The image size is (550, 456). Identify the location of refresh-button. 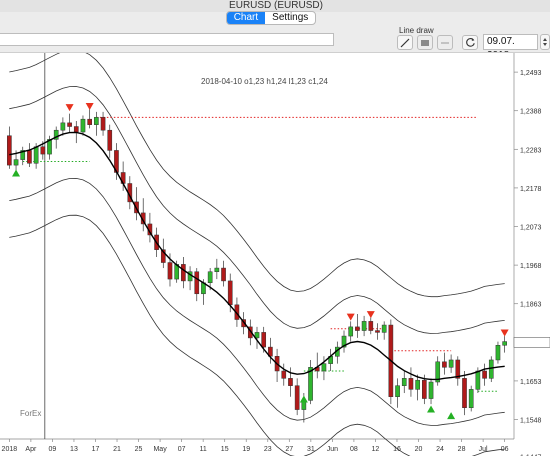
(470, 42).